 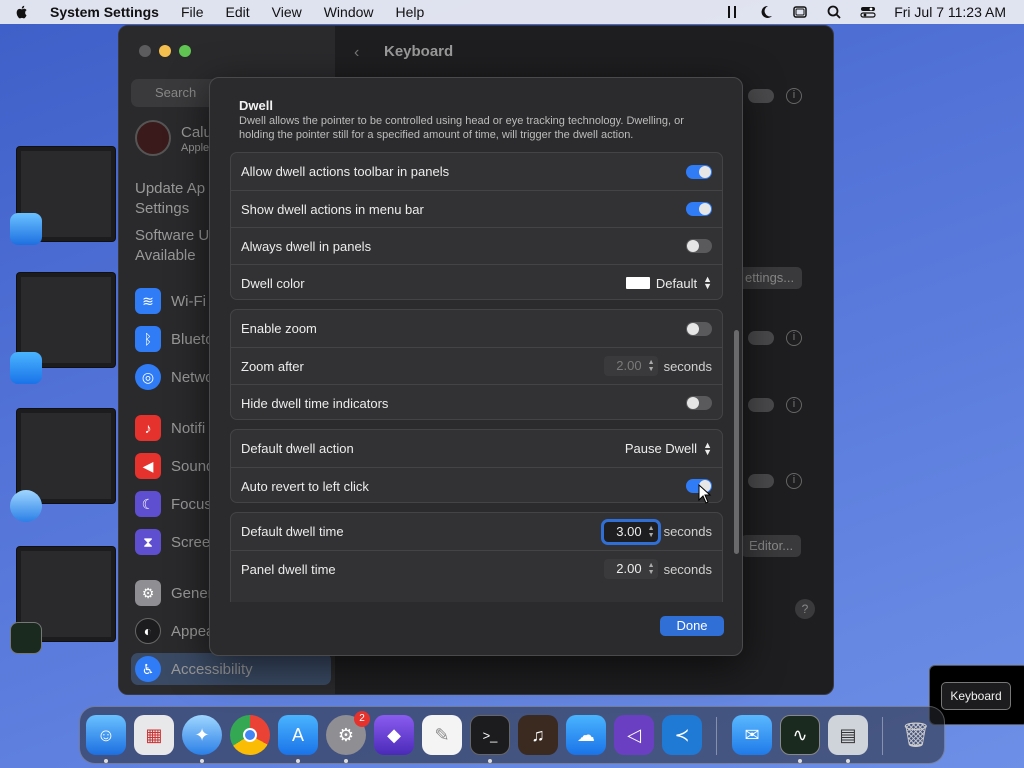 What do you see at coordinates (476, 402) in the screenshot?
I see `hide-indicators-row: Hide dwell time indicators` at bounding box center [476, 402].